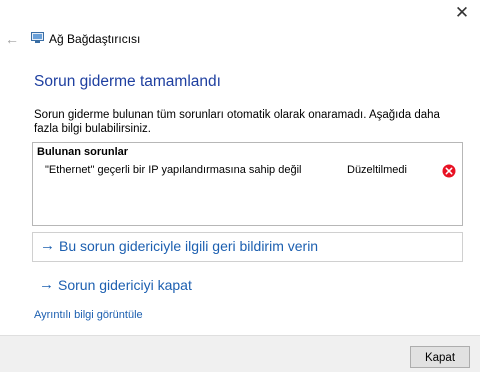  Describe the element at coordinates (37, 37) in the screenshot. I see `network-adapter-icon` at that location.